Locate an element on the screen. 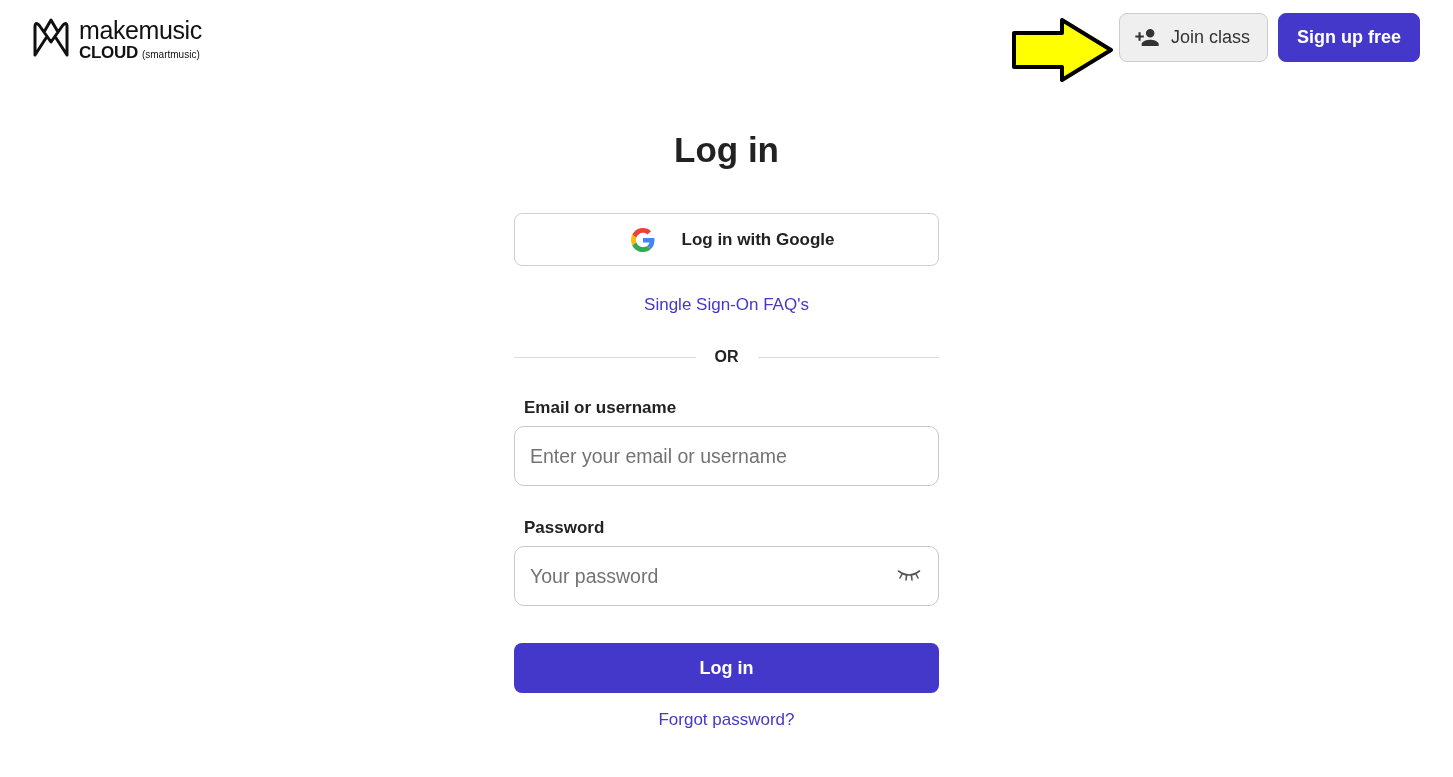  brand-tagline: (smartmusic) is located at coordinates (170, 55).